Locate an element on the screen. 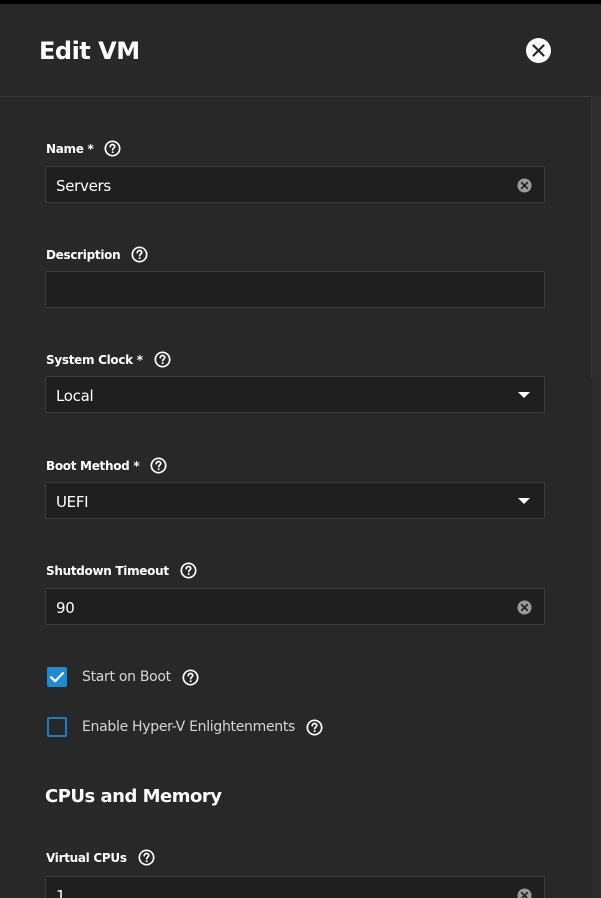 Image resolution: width=601 pixels, height=898 pixels. cpus-memory-section-title: CPUs and Memory is located at coordinates (133, 796).